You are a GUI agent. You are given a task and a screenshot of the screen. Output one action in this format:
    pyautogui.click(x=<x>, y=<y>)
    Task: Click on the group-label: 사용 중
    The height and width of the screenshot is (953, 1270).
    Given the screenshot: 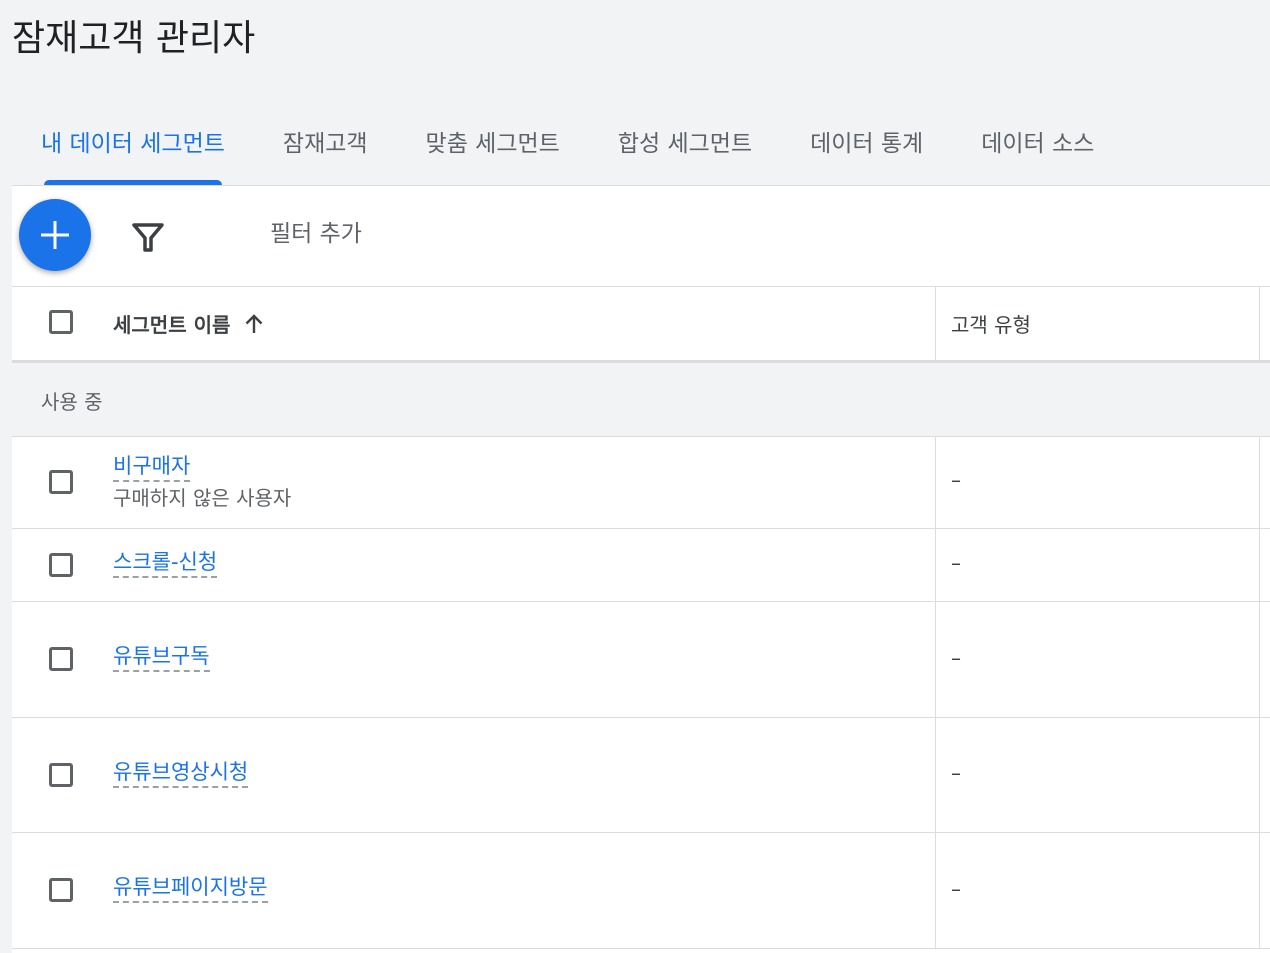 What is the action you would take?
    pyautogui.click(x=72, y=402)
    